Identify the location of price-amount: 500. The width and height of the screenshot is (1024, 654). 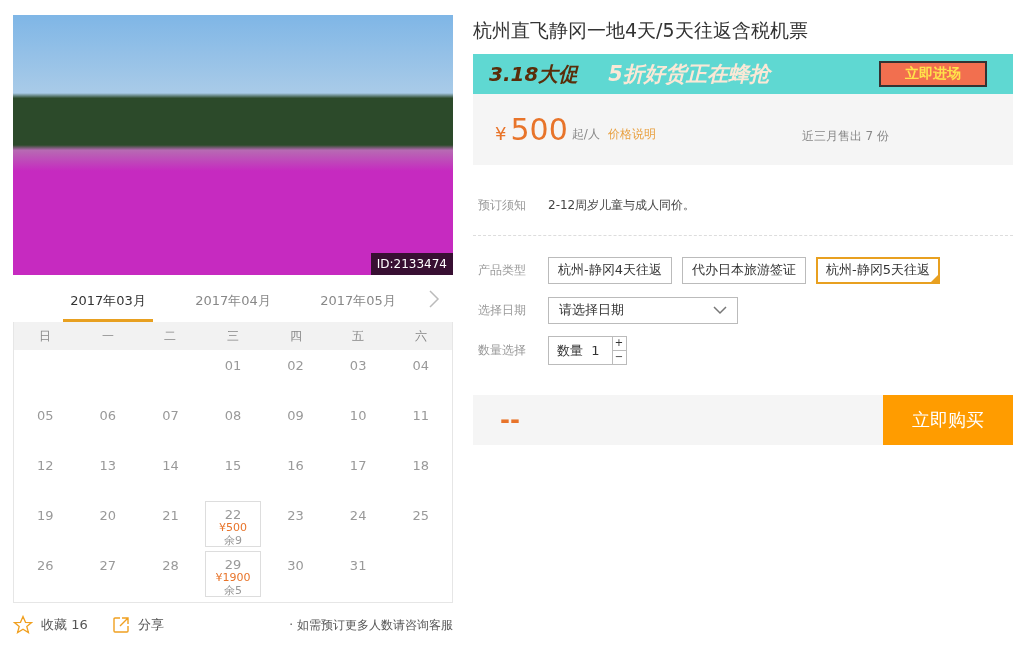
(539, 129).